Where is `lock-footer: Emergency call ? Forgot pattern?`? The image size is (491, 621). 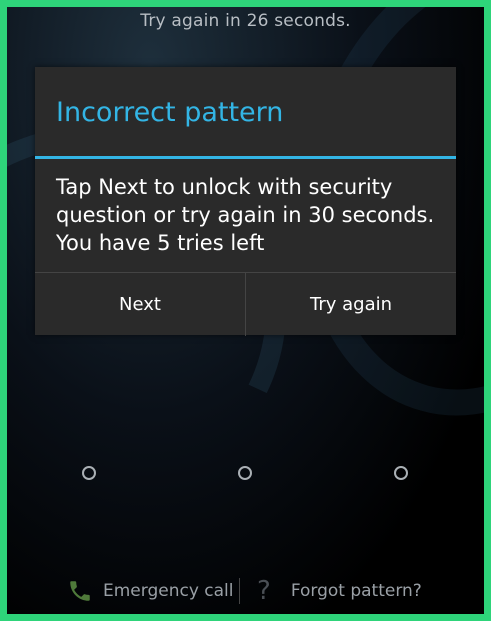 lock-footer: Emergency call ? Forgot pattern? is located at coordinates (245, 591).